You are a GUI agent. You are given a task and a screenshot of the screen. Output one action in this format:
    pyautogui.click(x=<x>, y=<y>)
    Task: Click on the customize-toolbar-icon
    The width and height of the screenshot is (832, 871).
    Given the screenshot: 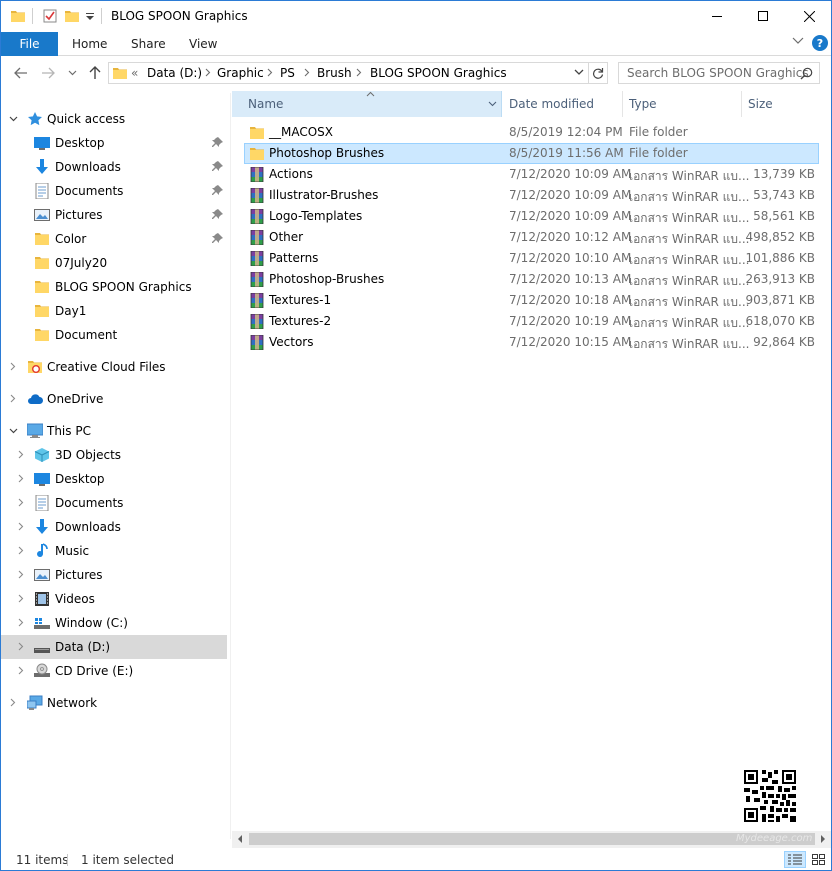 What is the action you would take?
    pyautogui.click(x=90, y=17)
    